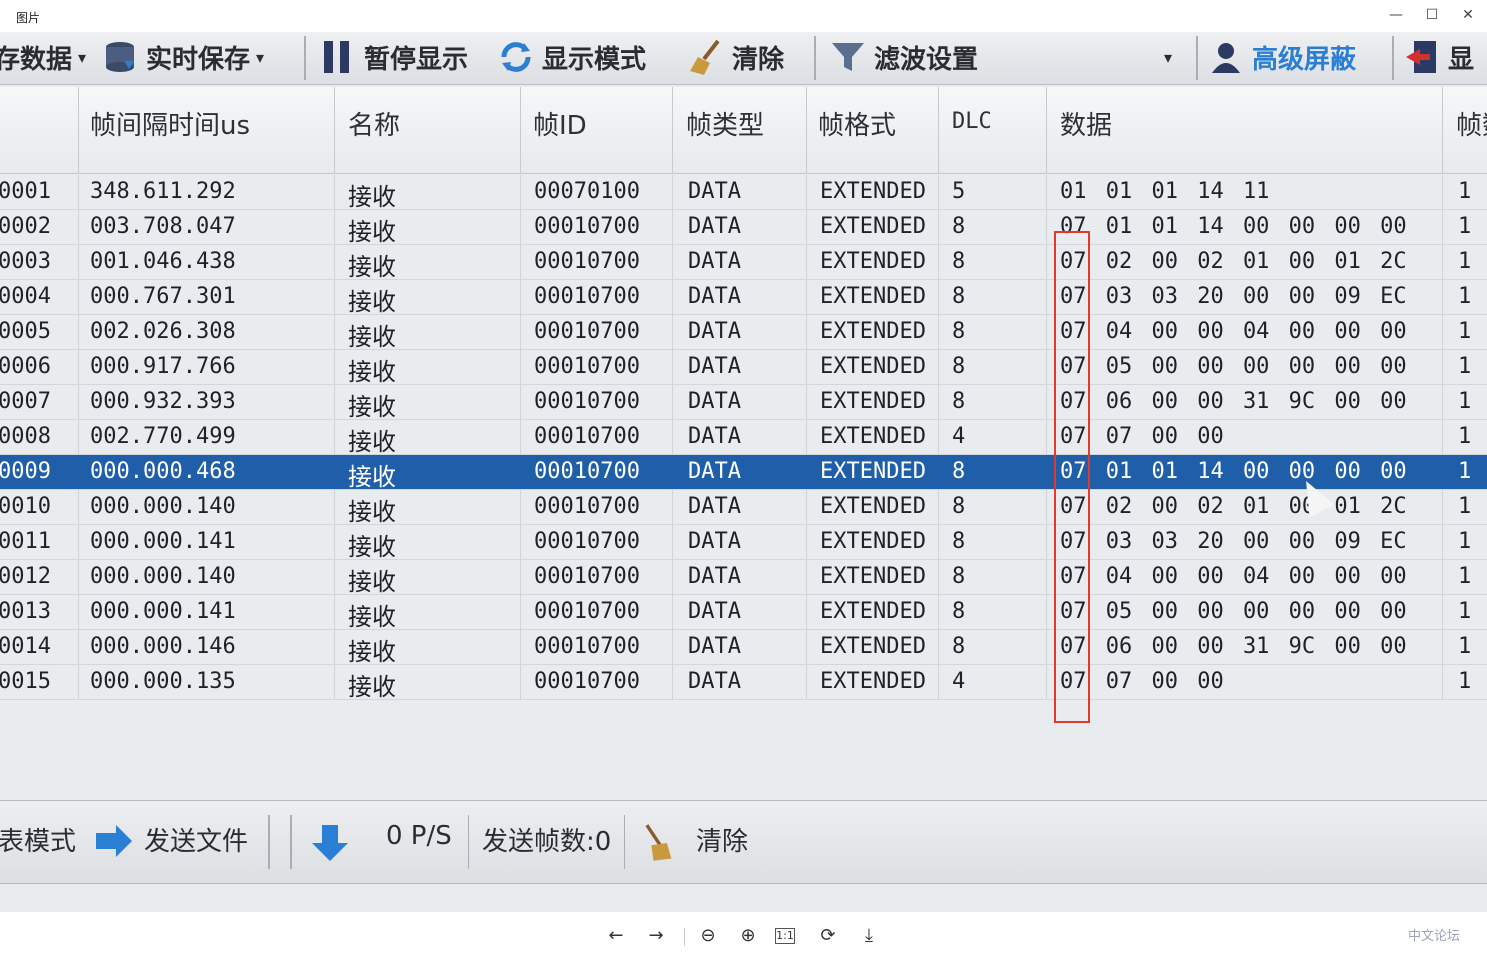 This screenshot has width=1487, height=960. What do you see at coordinates (163, 331) in the screenshot?
I see `cell-interval: 002.026.308` at bounding box center [163, 331].